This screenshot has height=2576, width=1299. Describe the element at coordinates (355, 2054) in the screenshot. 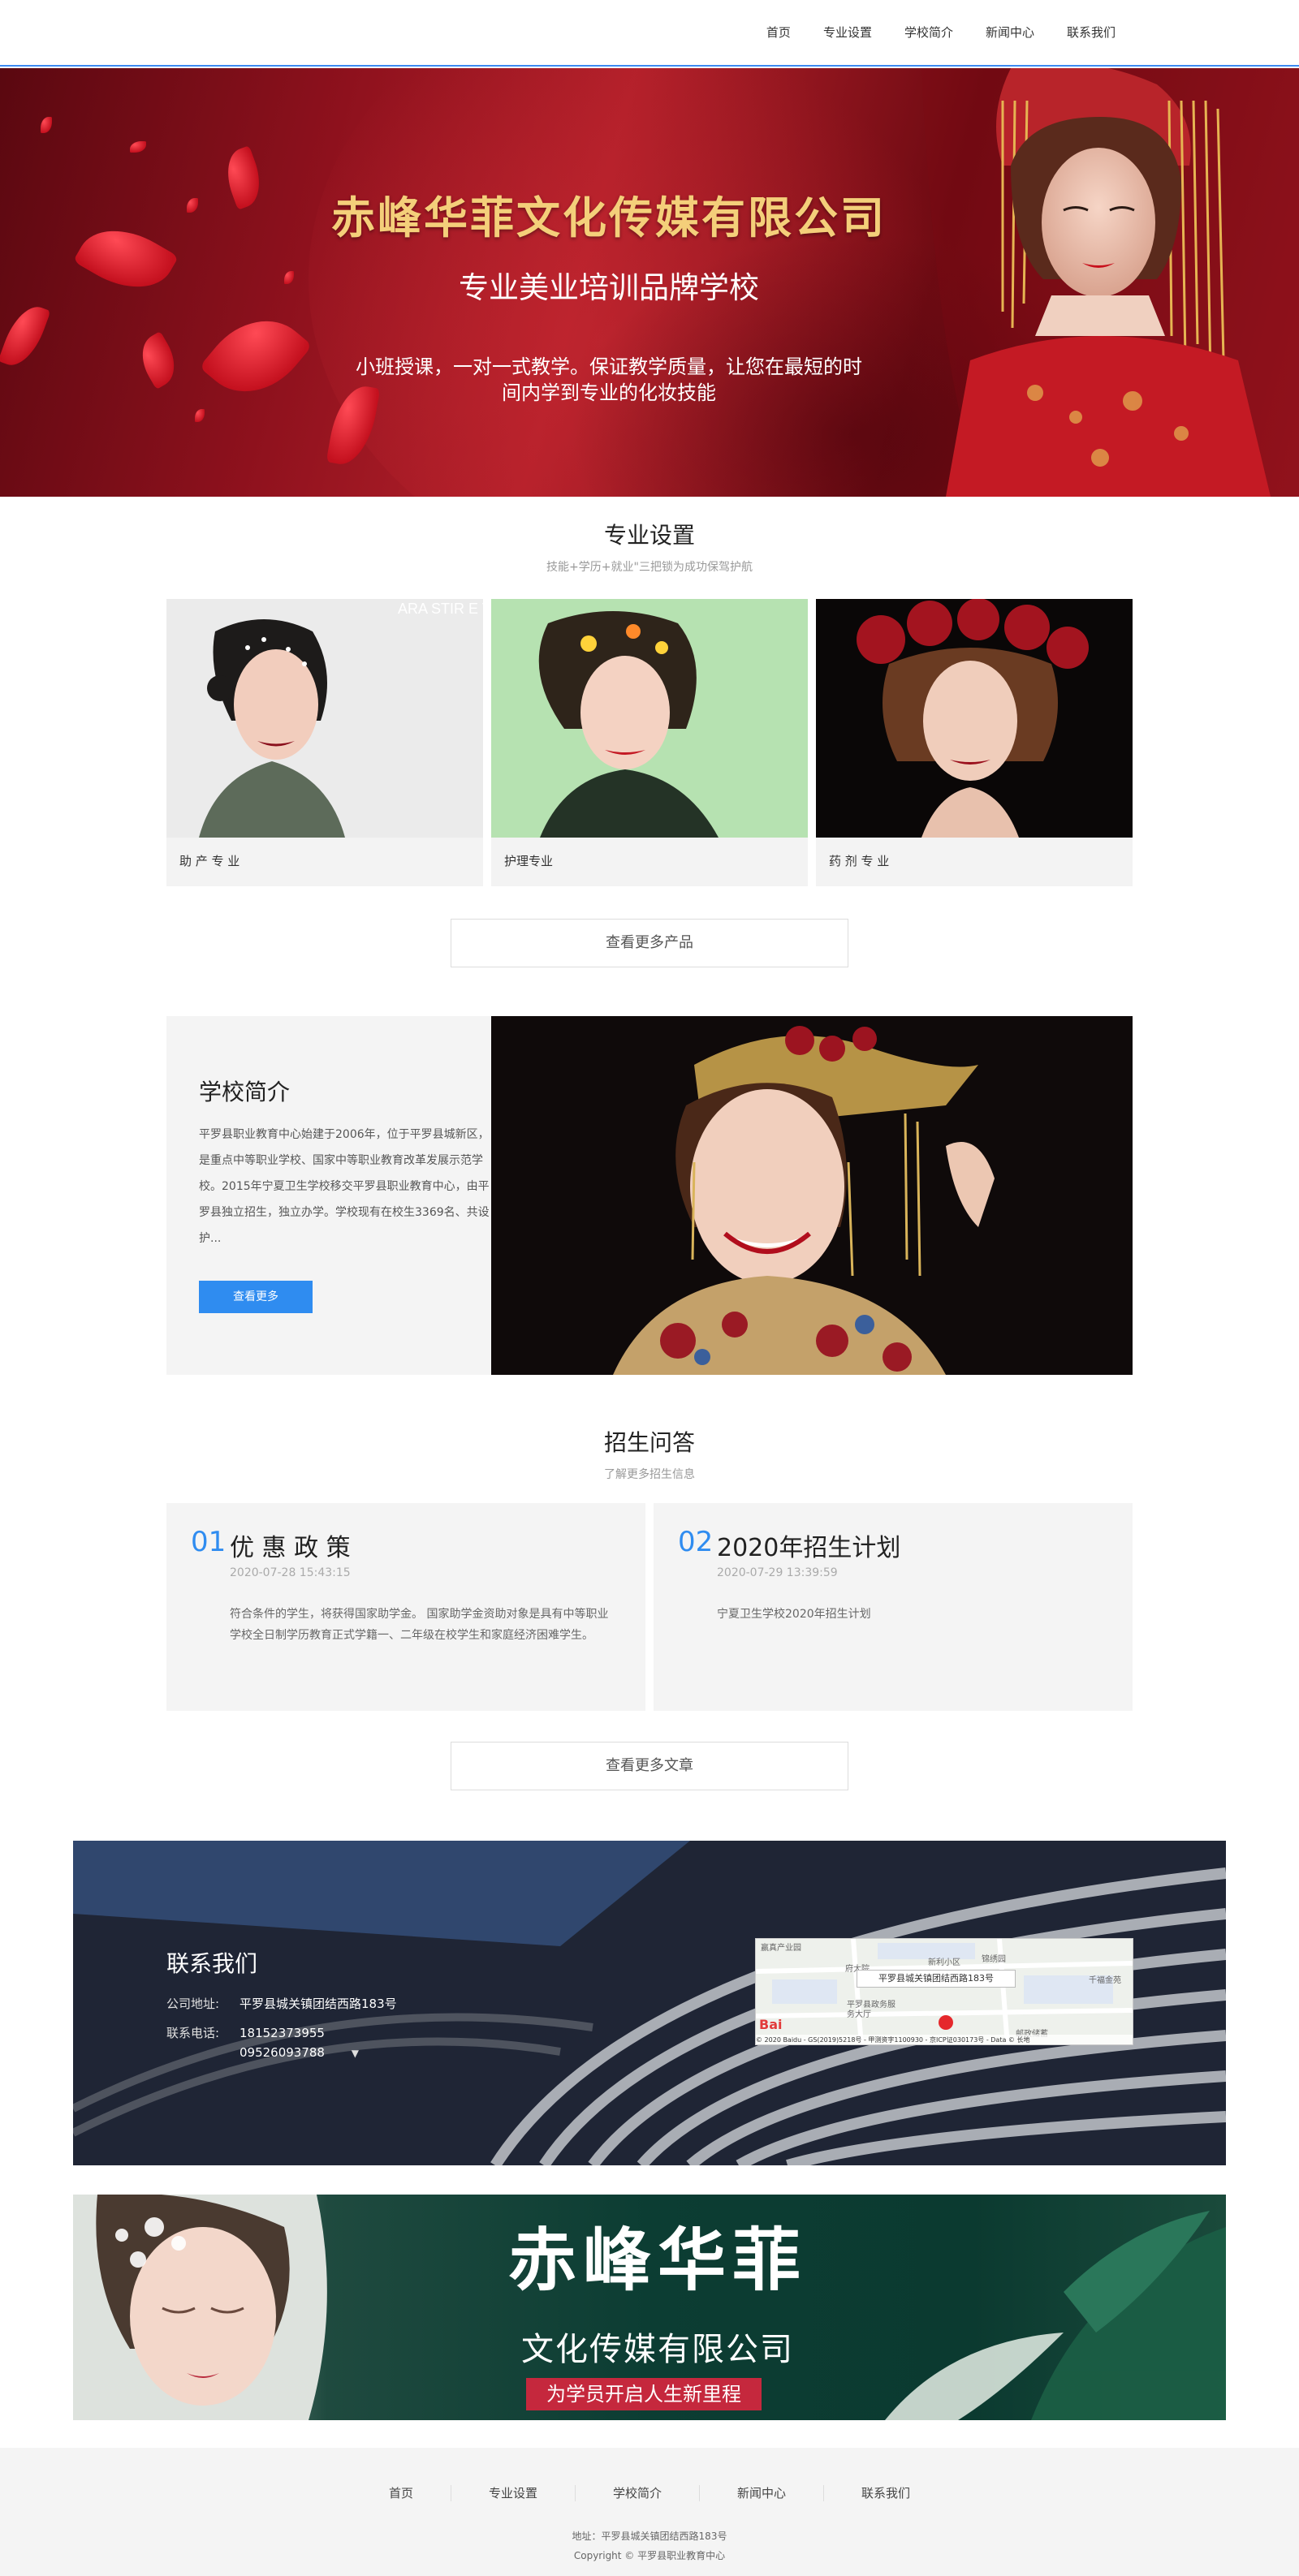

I see `chevron-down-icon: ▼` at that location.